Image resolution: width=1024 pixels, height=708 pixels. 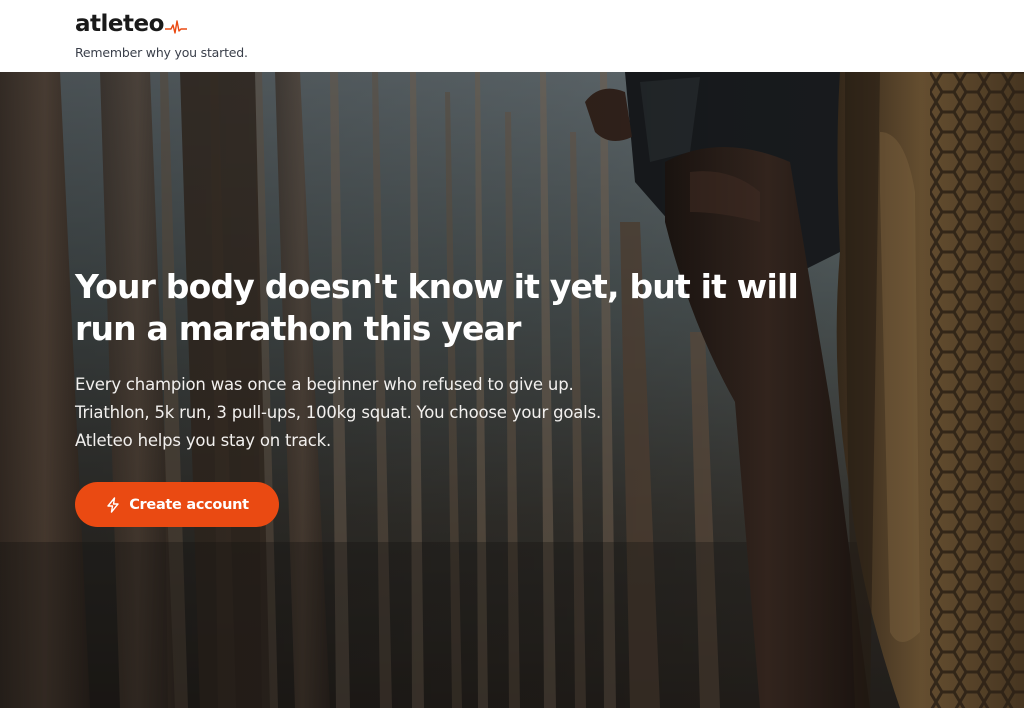 I want to click on hero-description-line: Atleteo helps you stay on track., so click(x=203, y=440).